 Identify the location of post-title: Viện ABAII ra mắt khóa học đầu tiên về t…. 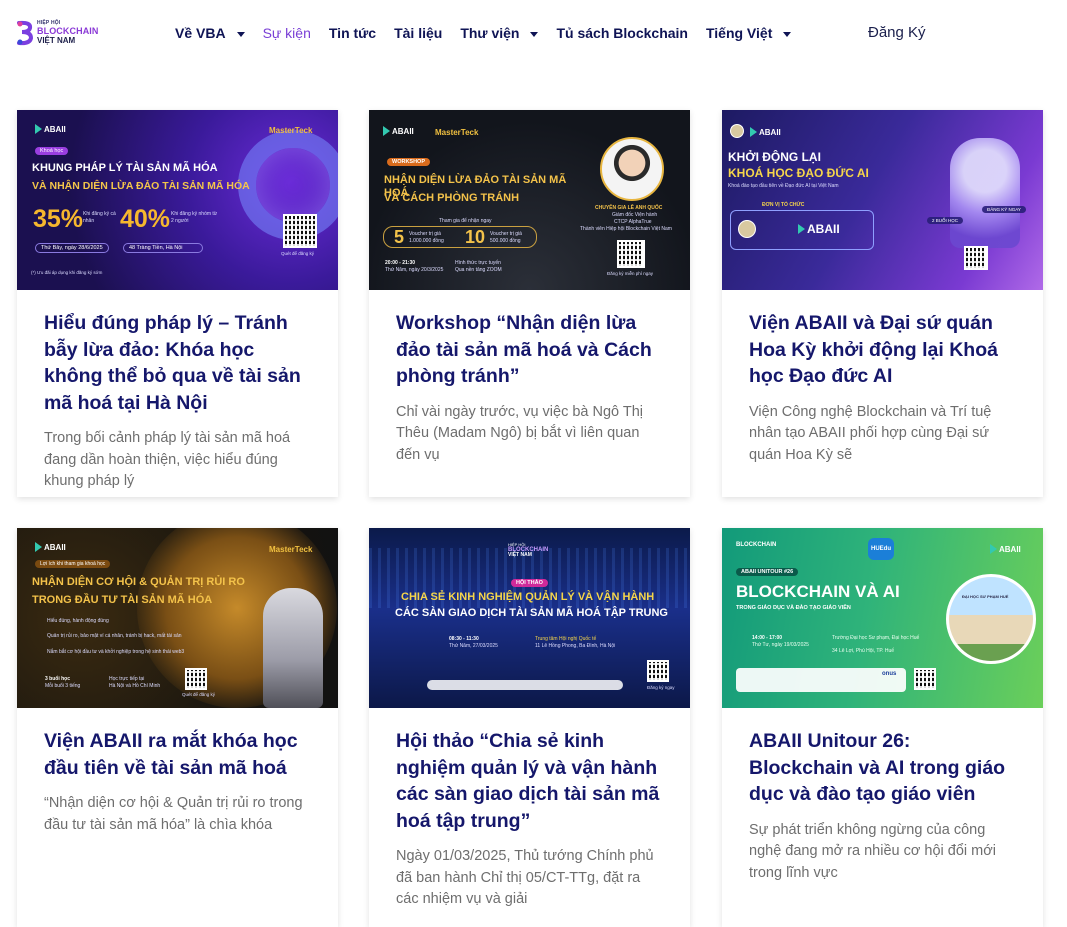
(177, 754).